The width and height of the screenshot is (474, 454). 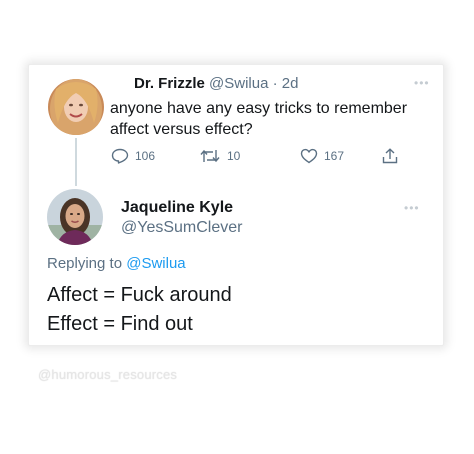 What do you see at coordinates (139, 295) in the screenshot?
I see `reply-text-line: Affect = Fuck around` at bounding box center [139, 295].